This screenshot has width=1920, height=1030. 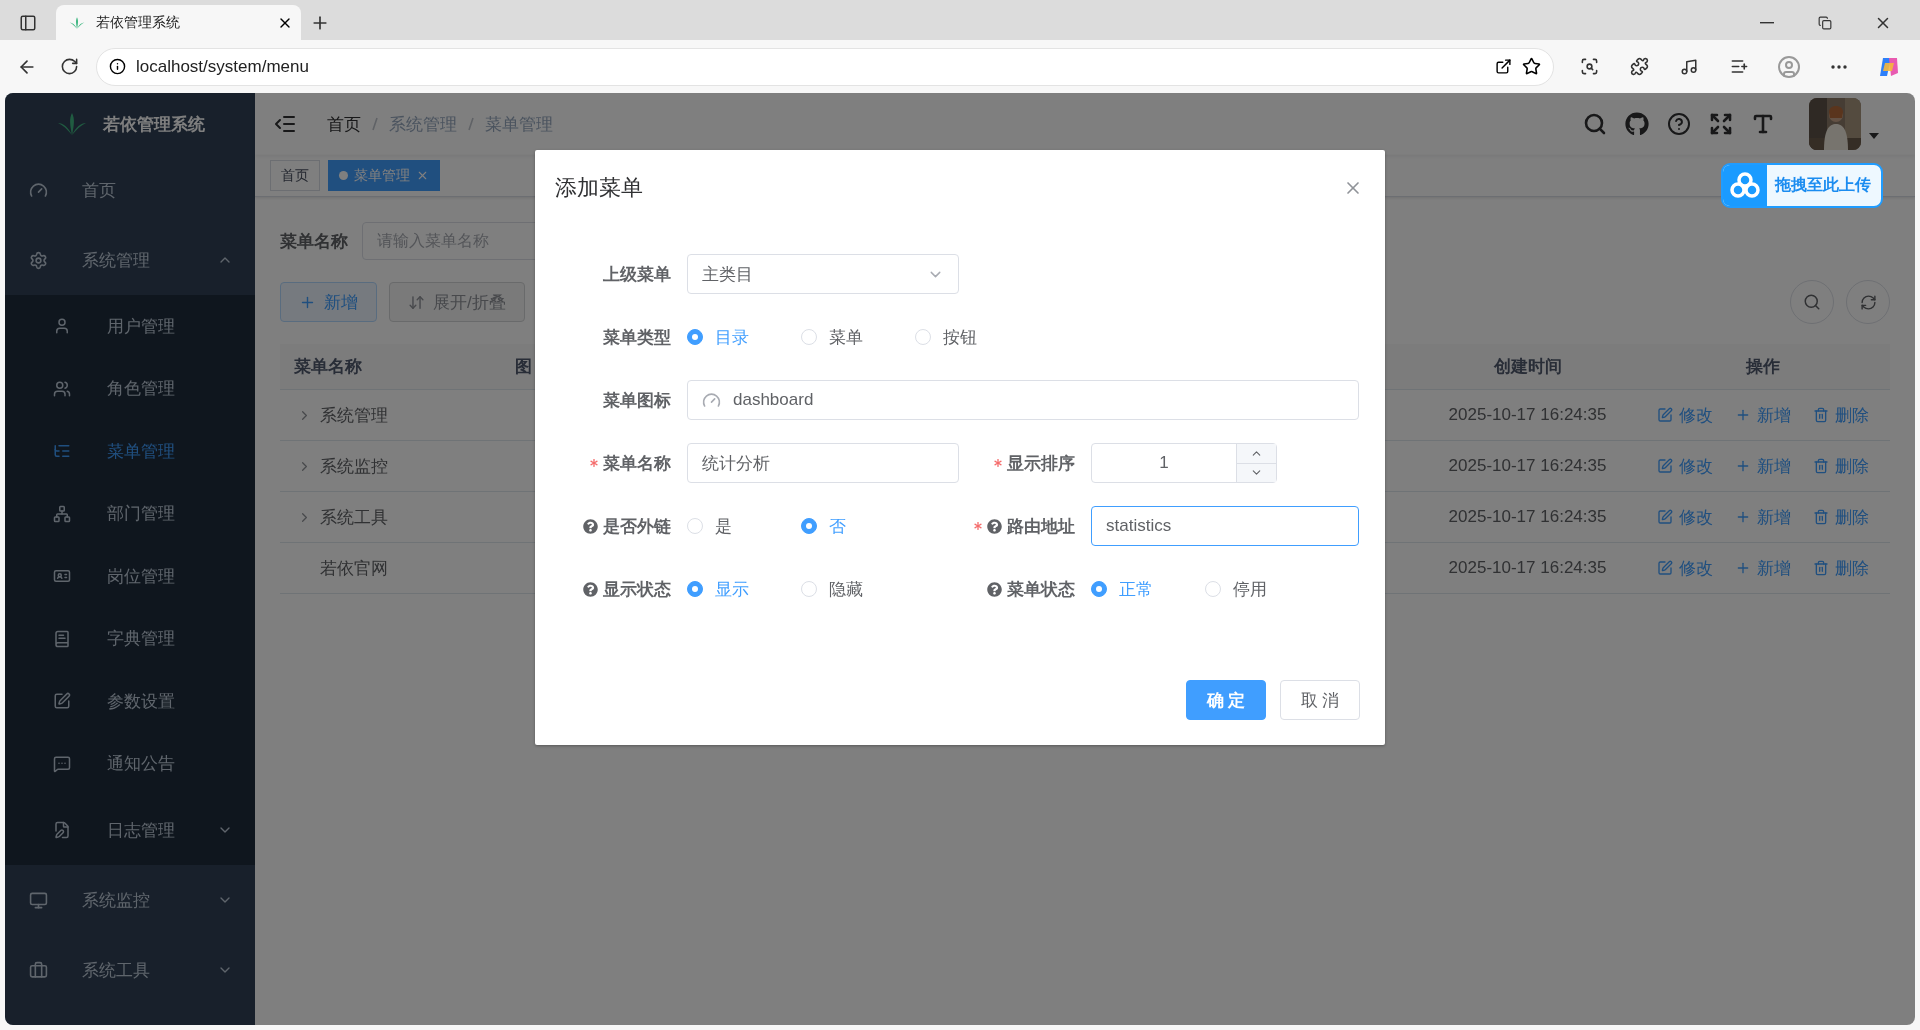 What do you see at coordinates (295, 175) in the screenshot?
I see `page-tag: 首页` at bounding box center [295, 175].